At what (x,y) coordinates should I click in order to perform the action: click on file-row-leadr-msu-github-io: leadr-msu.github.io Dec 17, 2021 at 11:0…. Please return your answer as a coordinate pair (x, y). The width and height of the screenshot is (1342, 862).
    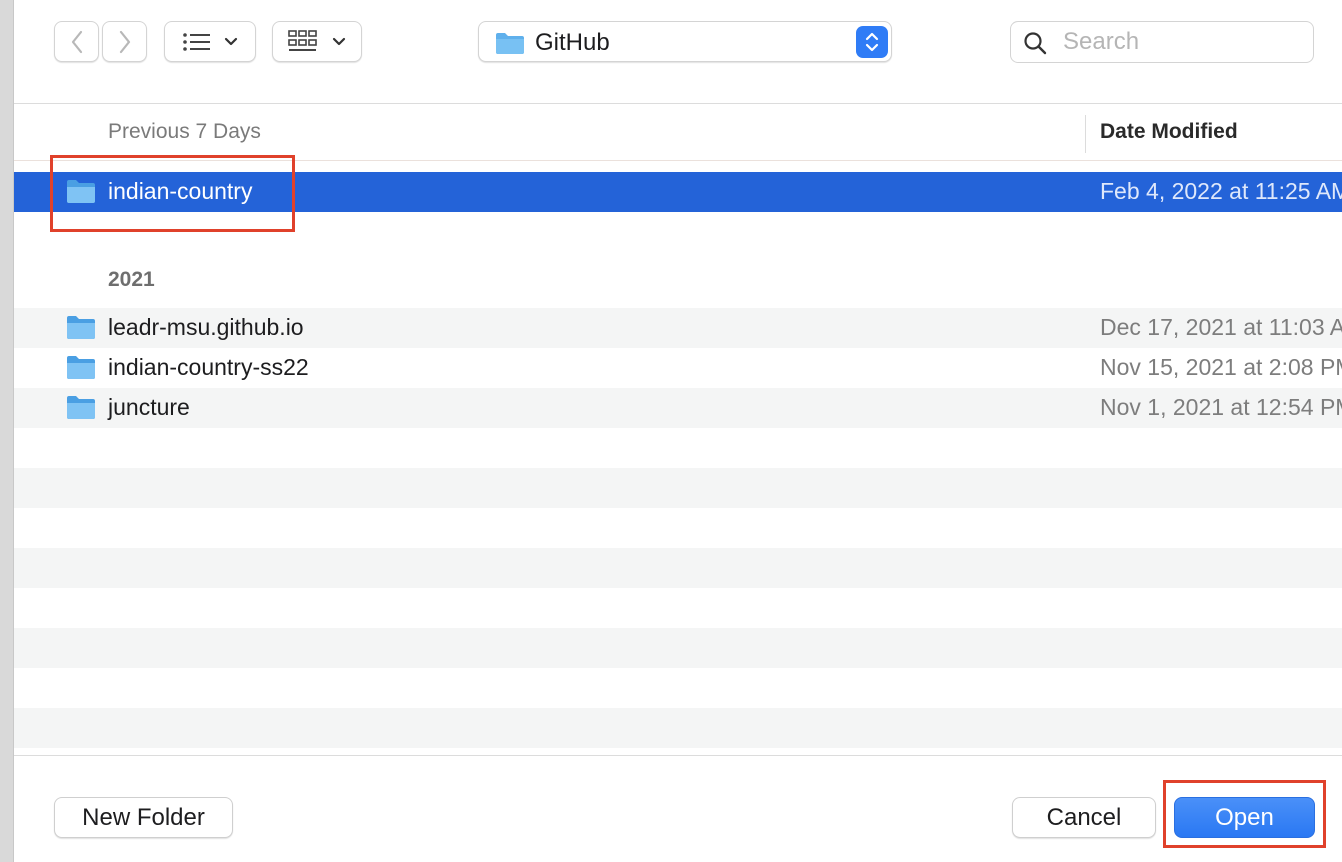
    Looking at the image, I should click on (678, 328).